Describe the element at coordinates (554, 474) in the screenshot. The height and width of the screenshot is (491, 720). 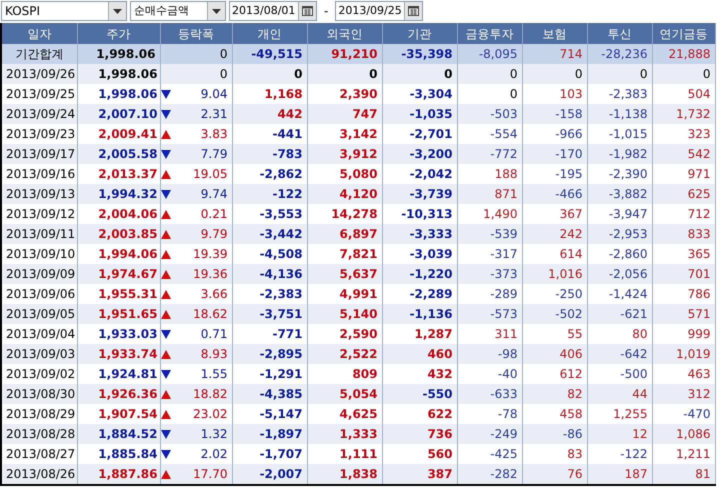
I see `table-cell: 76` at that location.